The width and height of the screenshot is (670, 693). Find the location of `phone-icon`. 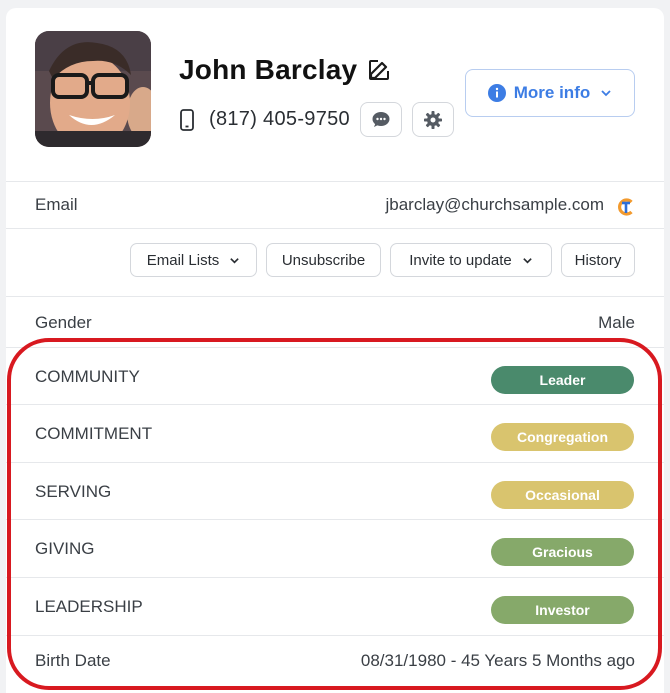

phone-icon is located at coordinates (187, 120).